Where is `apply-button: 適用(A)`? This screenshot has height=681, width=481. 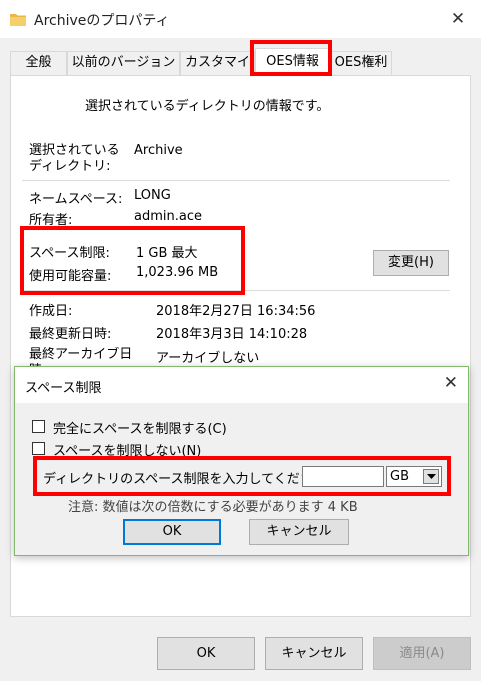
apply-button: 適用(A) is located at coordinates (422, 653).